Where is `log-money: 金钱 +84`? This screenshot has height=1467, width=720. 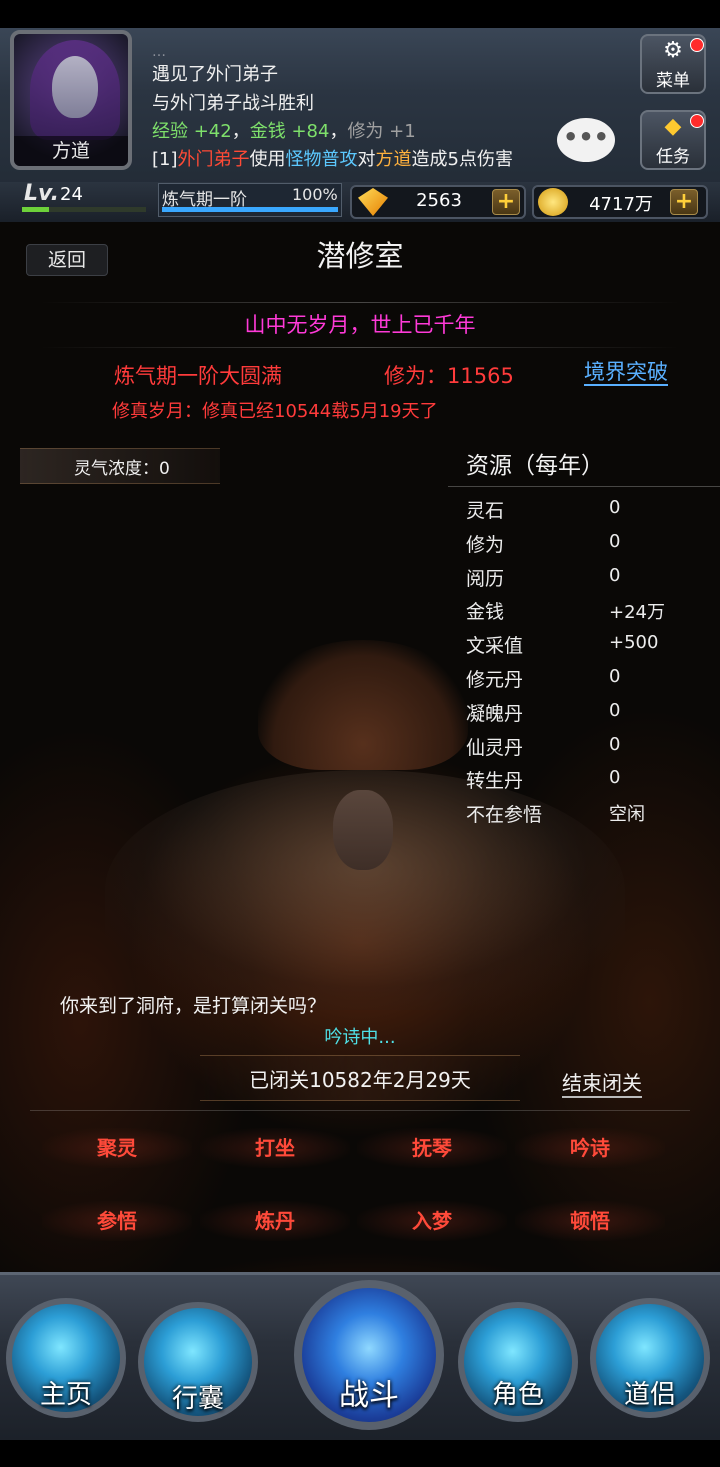
log-money: 金钱 +84 is located at coordinates (289, 131).